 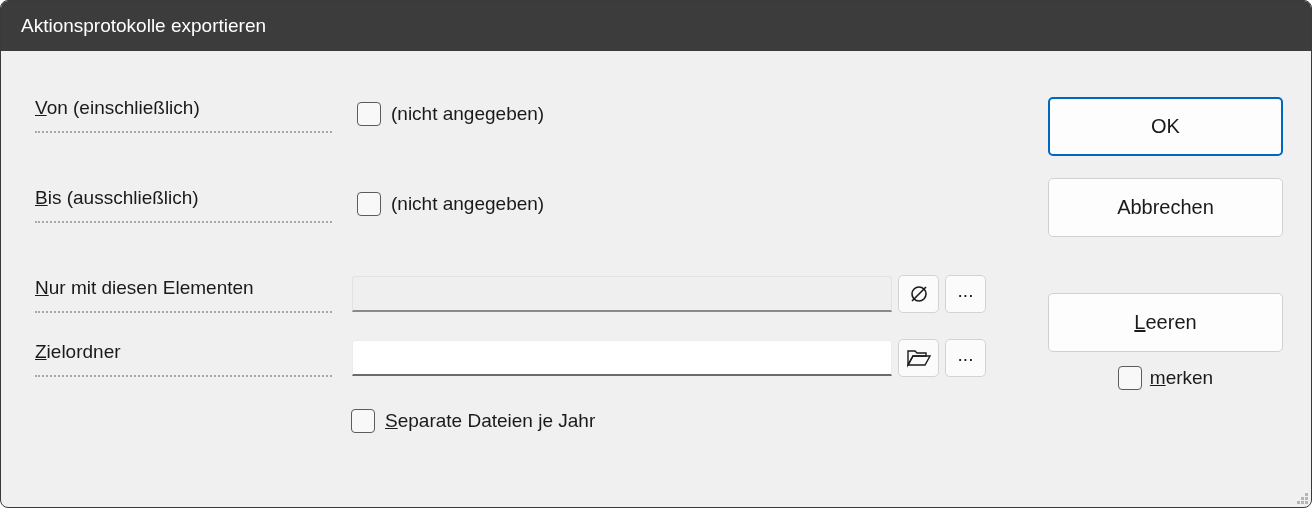 I want to click on field-label: Nur mit diesen Elementen, so click(x=144, y=287).